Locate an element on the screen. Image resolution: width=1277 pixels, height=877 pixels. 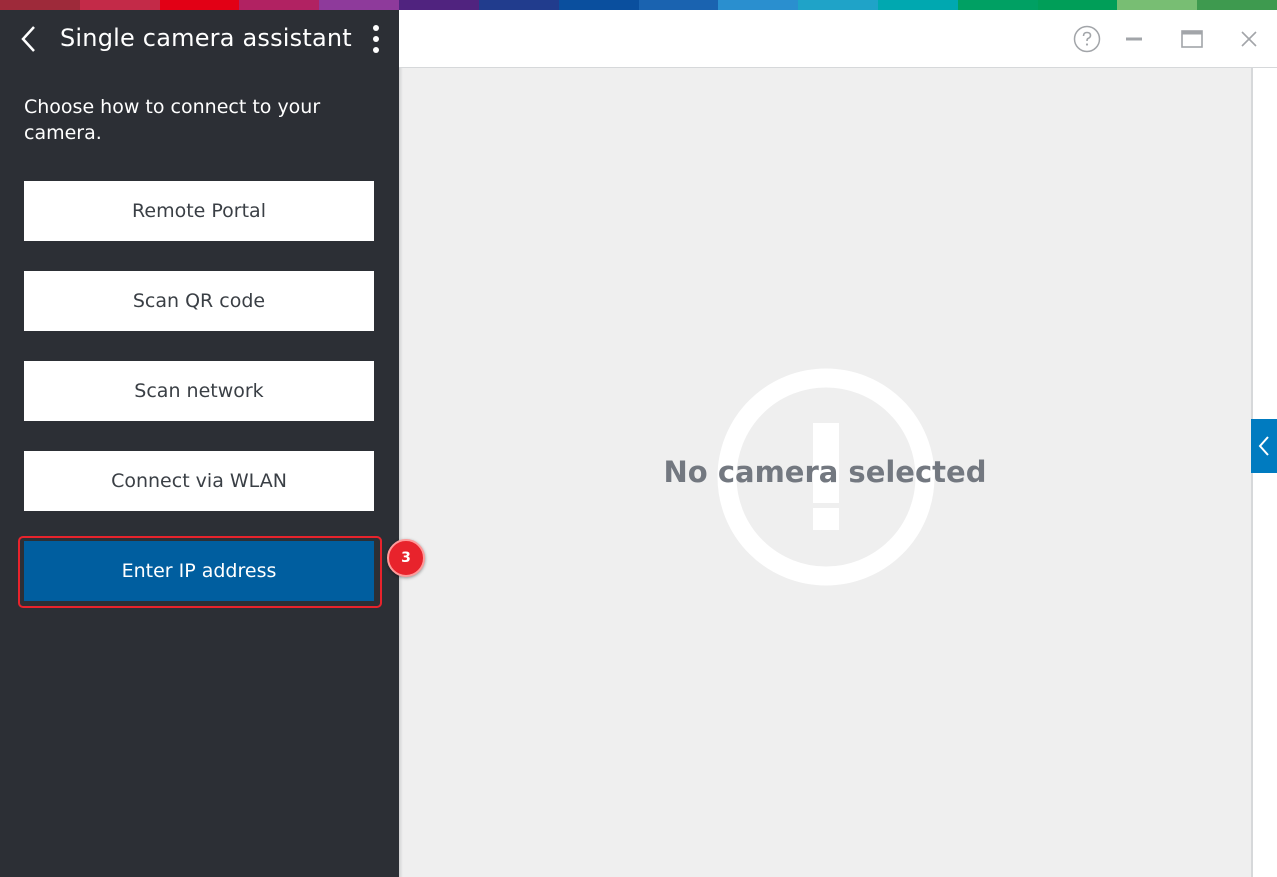
back-button is located at coordinates (28, 39).